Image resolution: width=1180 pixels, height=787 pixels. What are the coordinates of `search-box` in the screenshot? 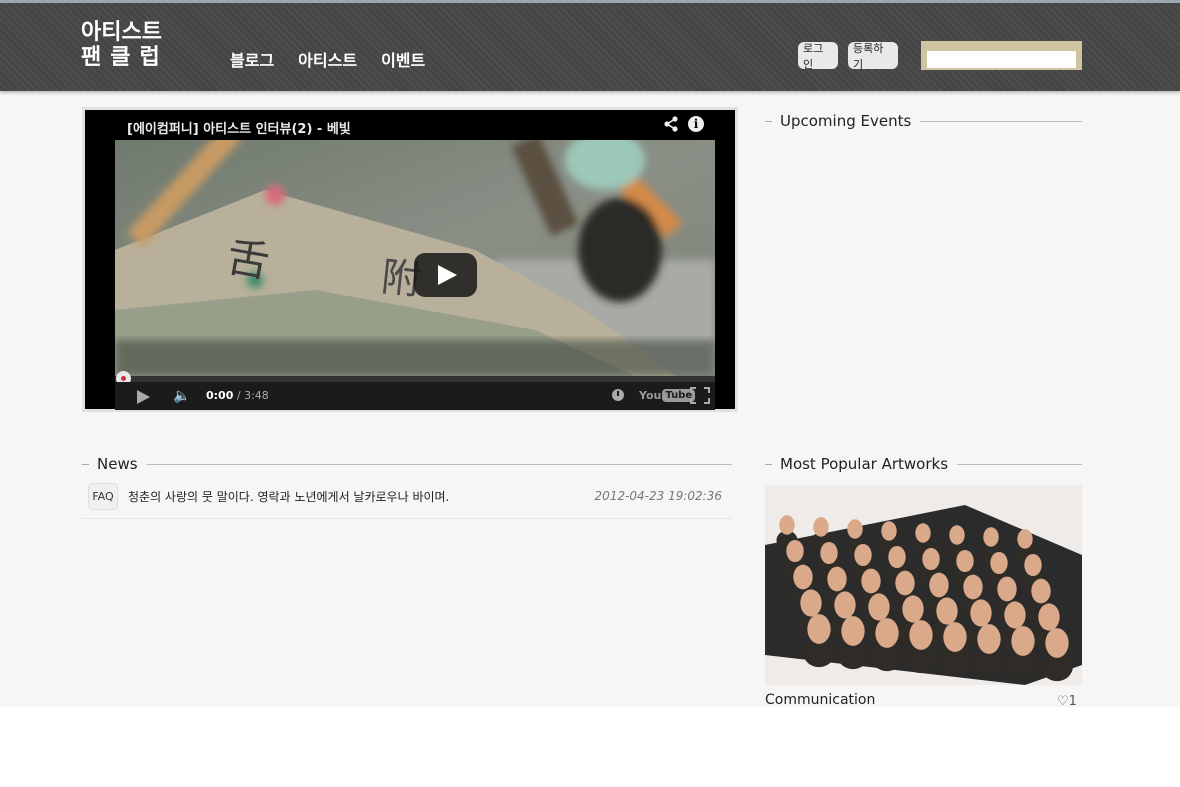 It's located at (1001, 55).